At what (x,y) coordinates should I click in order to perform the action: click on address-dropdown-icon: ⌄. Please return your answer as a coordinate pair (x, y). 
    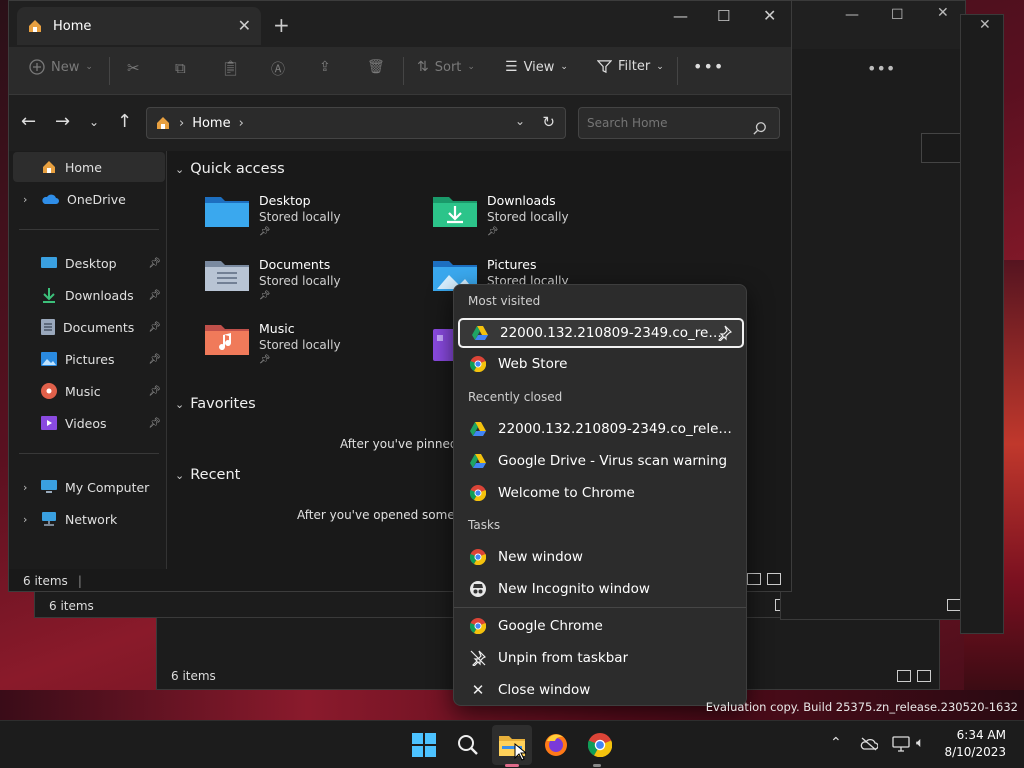
    Looking at the image, I should click on (520, 121).